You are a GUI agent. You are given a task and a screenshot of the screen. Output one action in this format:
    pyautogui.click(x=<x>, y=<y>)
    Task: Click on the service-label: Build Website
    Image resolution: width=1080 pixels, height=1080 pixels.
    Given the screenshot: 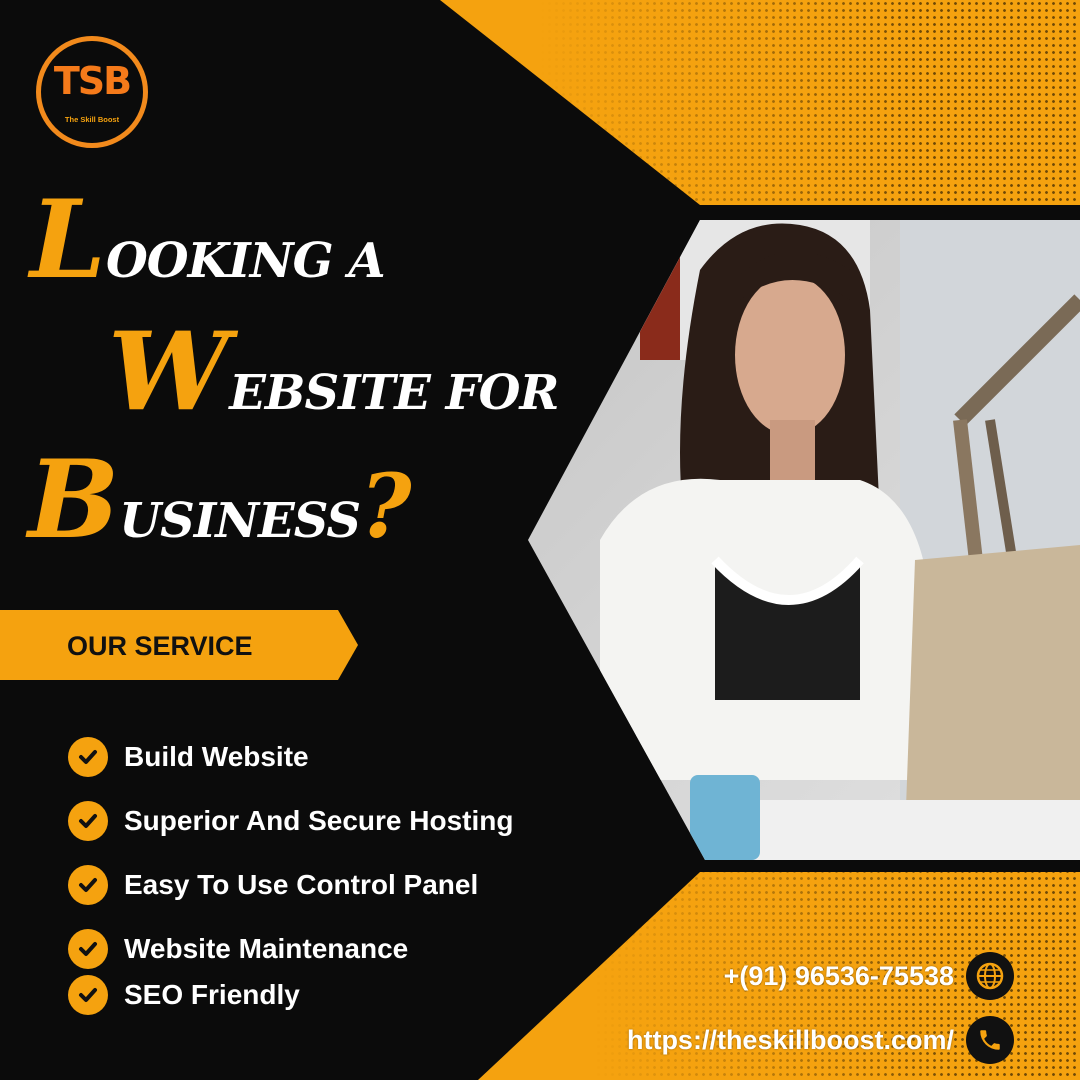 What is the action you would take?
    pyautogui.click(x=216, y=756)
    